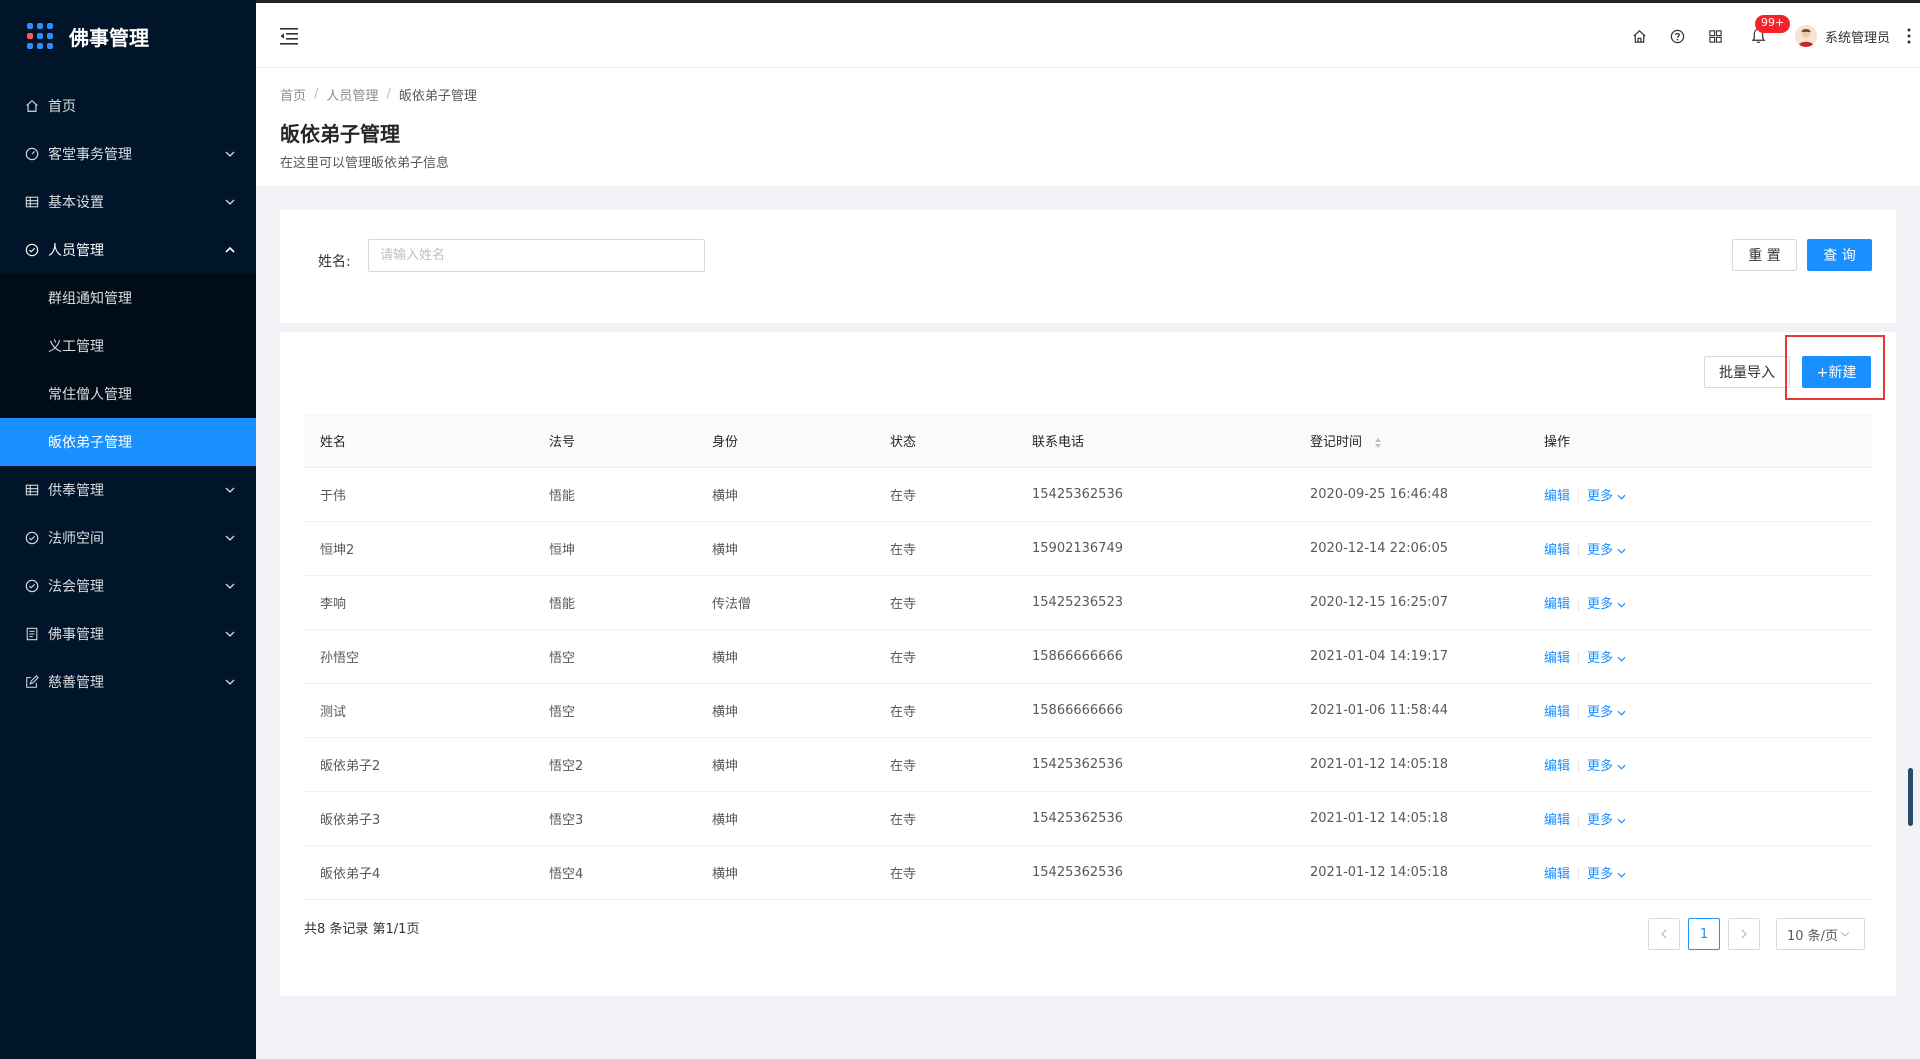 The height and width of the screenshot is (1059, 1920). What do you see at coordinates (337, 550) in the screenshot?
I see `cell-name: 恒坤2` at bounding box center [337, 550].